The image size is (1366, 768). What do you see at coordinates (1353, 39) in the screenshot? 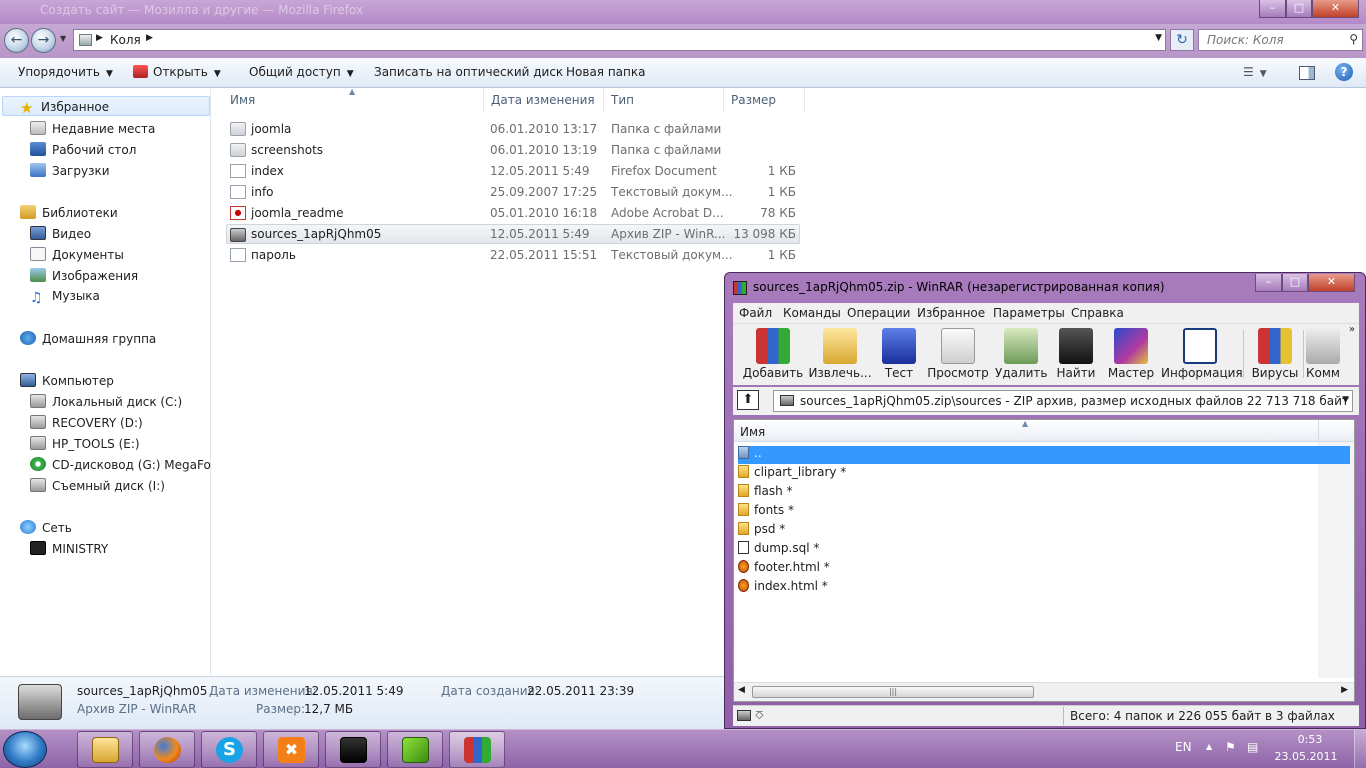
I see `search-icon: ⚲` at bounding box center [1353, 39].